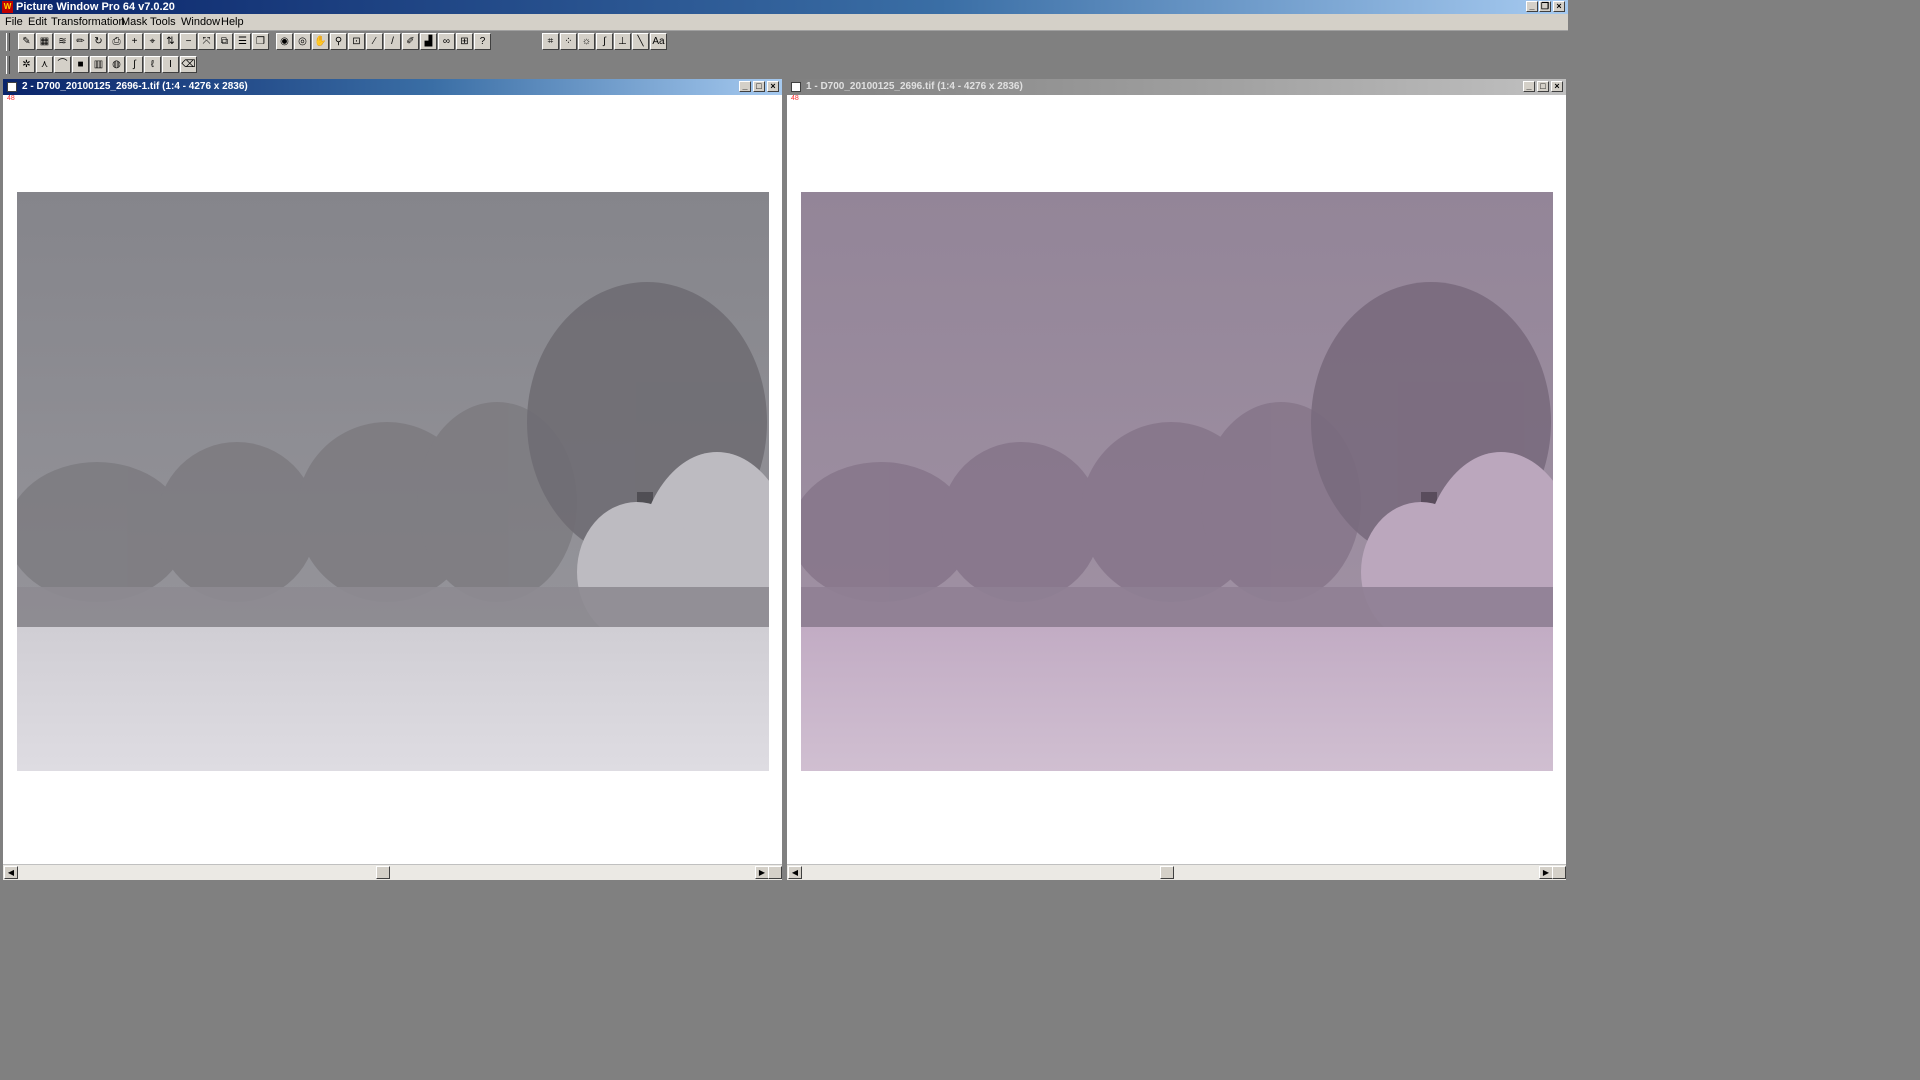 This screenshot has width=1920, height=1080. I want to click on zoom-icon: ⚲, so click(338, 41).